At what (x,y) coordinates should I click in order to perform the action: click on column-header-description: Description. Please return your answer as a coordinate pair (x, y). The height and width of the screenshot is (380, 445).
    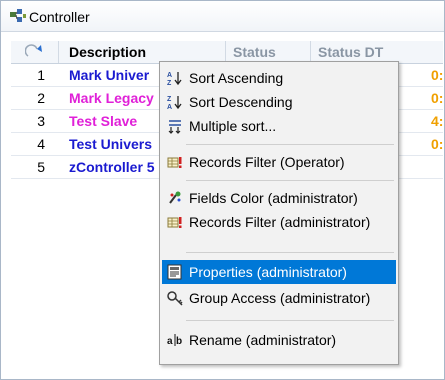
    Looking at the image, I should click on (142, 52).